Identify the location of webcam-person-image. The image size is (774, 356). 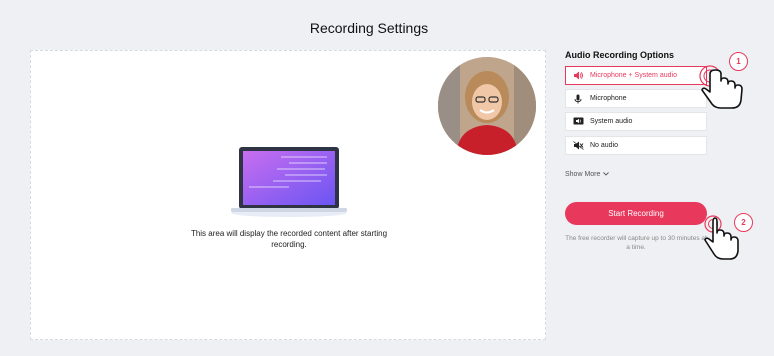
(487, 106).